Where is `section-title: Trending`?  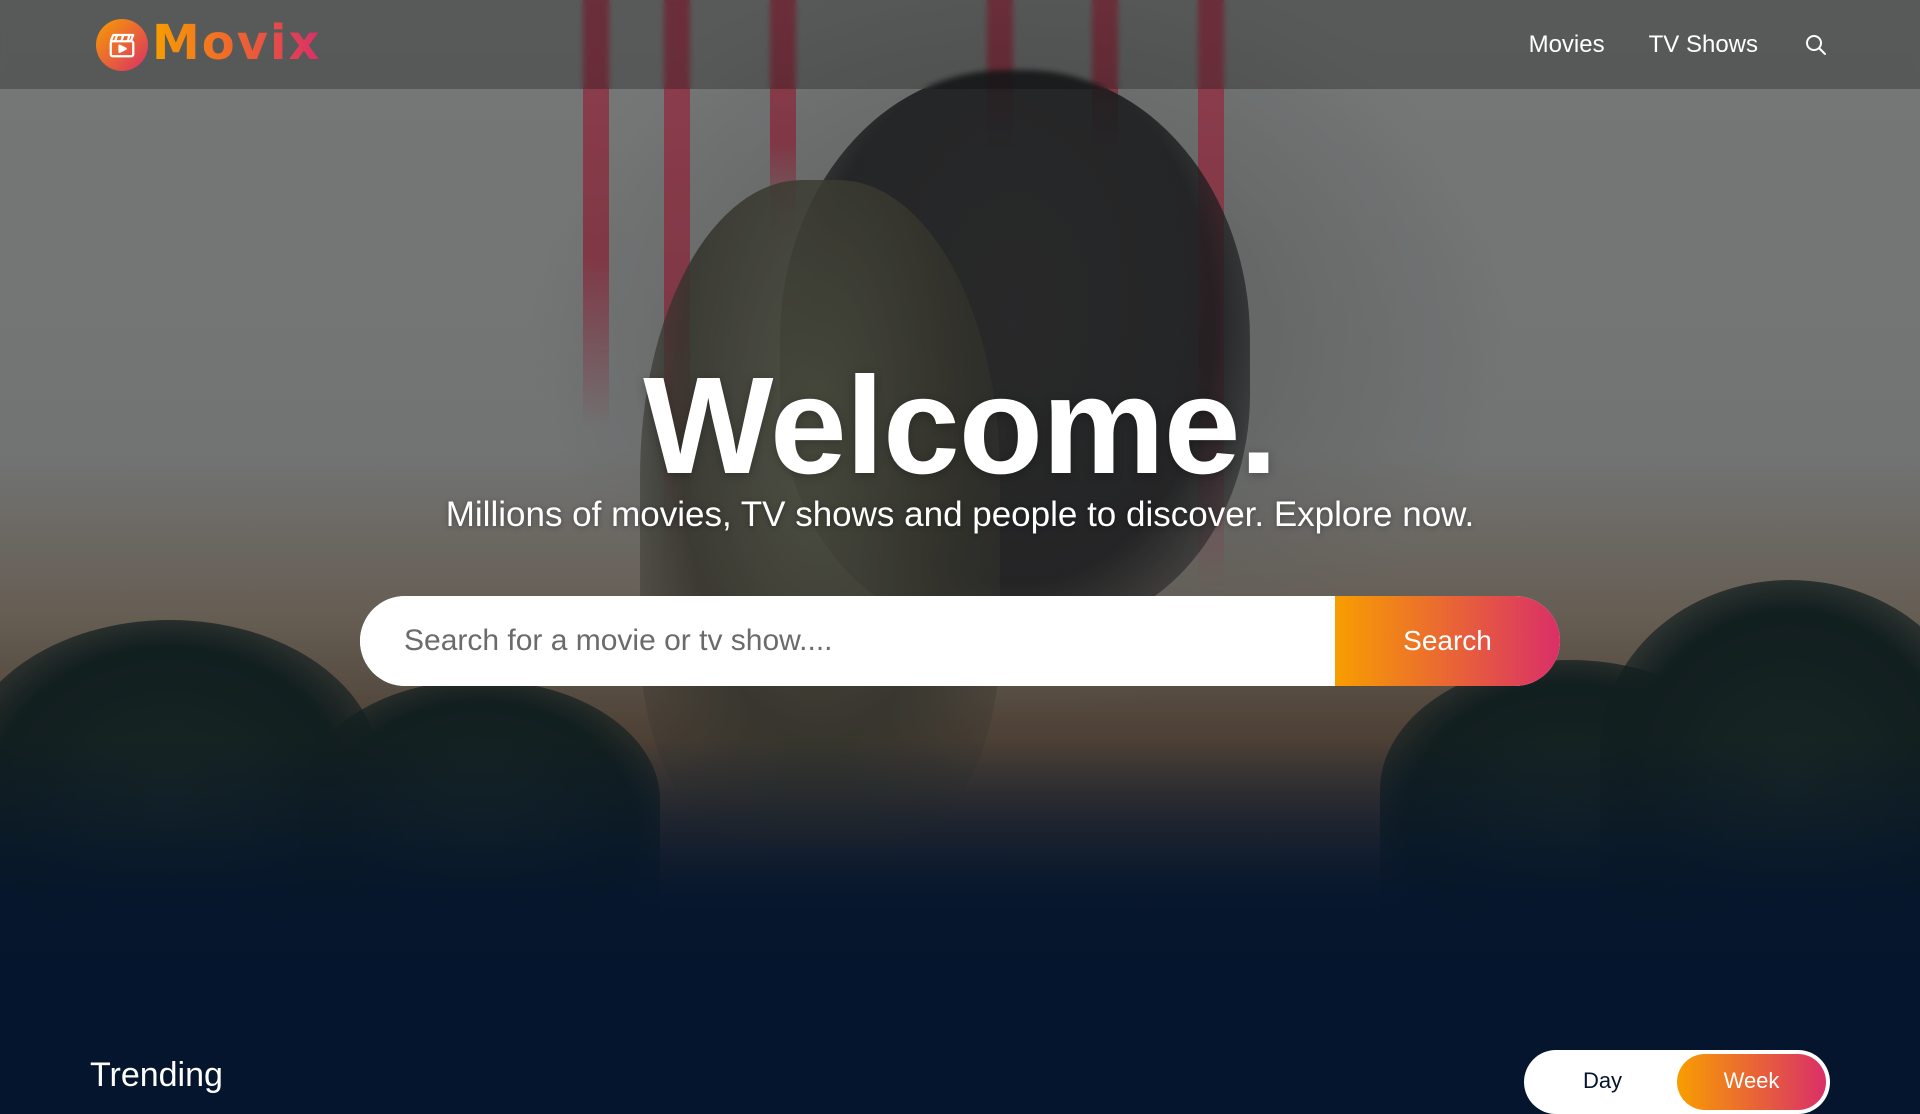 section-title: Trending is located at coordinates (156, 1075).